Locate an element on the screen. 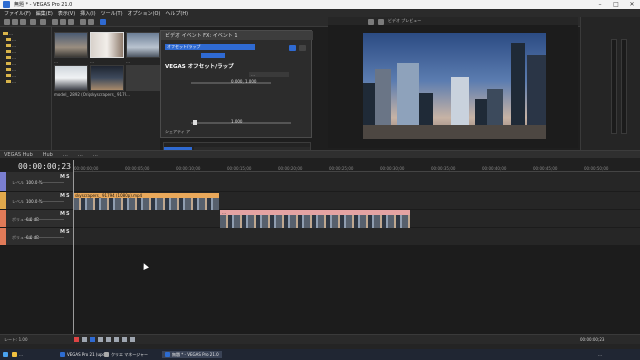 The height and width of the screenshot is (360, 640). preview-toolbar: ビデオ プレビュー is located at coordinates (453, 21).